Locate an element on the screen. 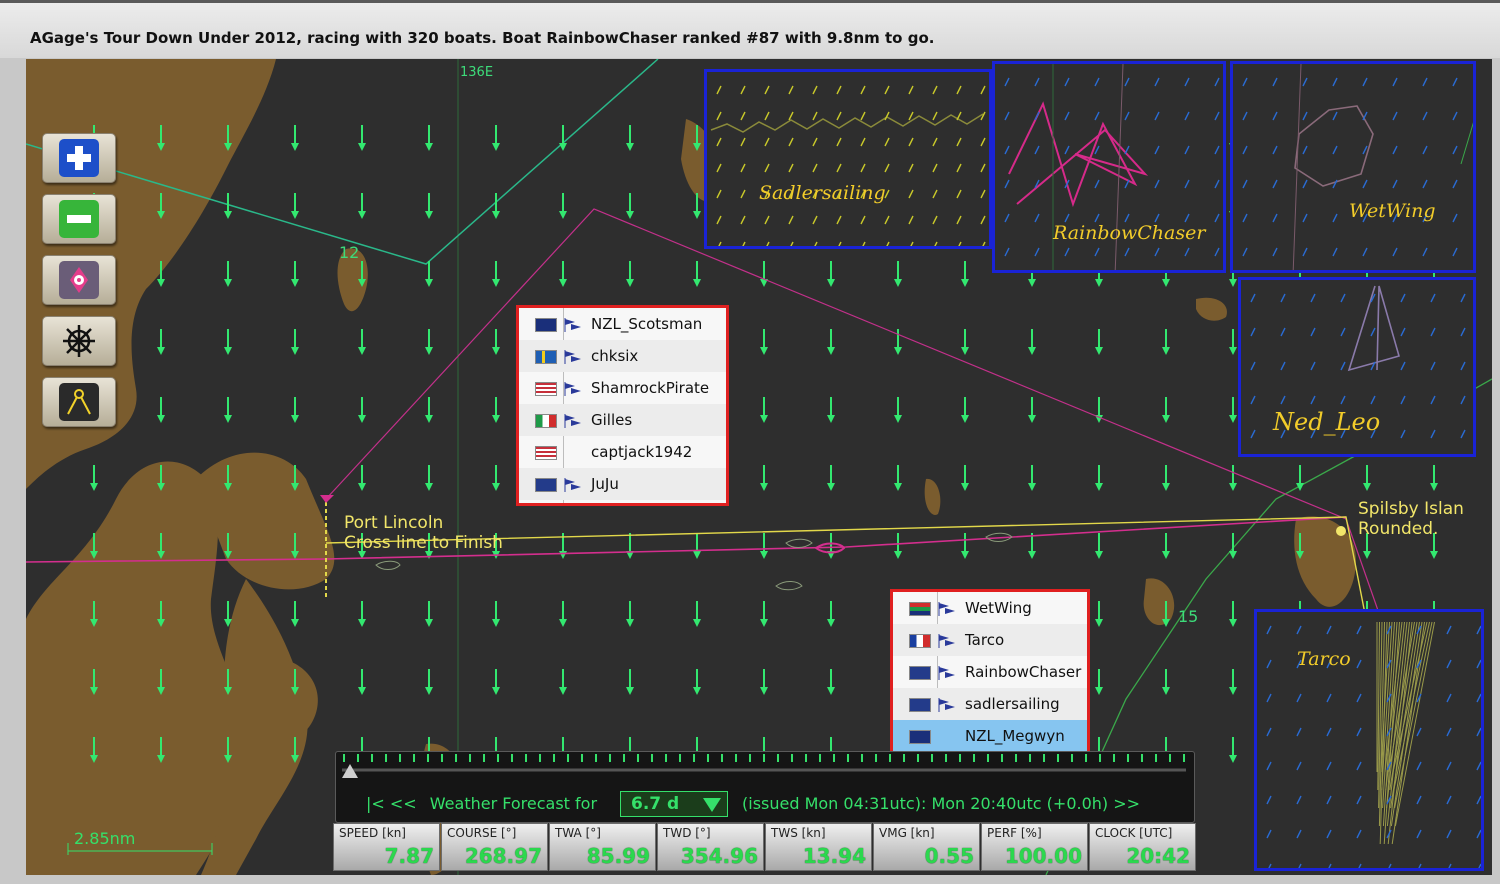 The width and height of the screenshot is (1500, 884). boat-list-item: NZL_Megwyn is located at coordinates (990, 736).